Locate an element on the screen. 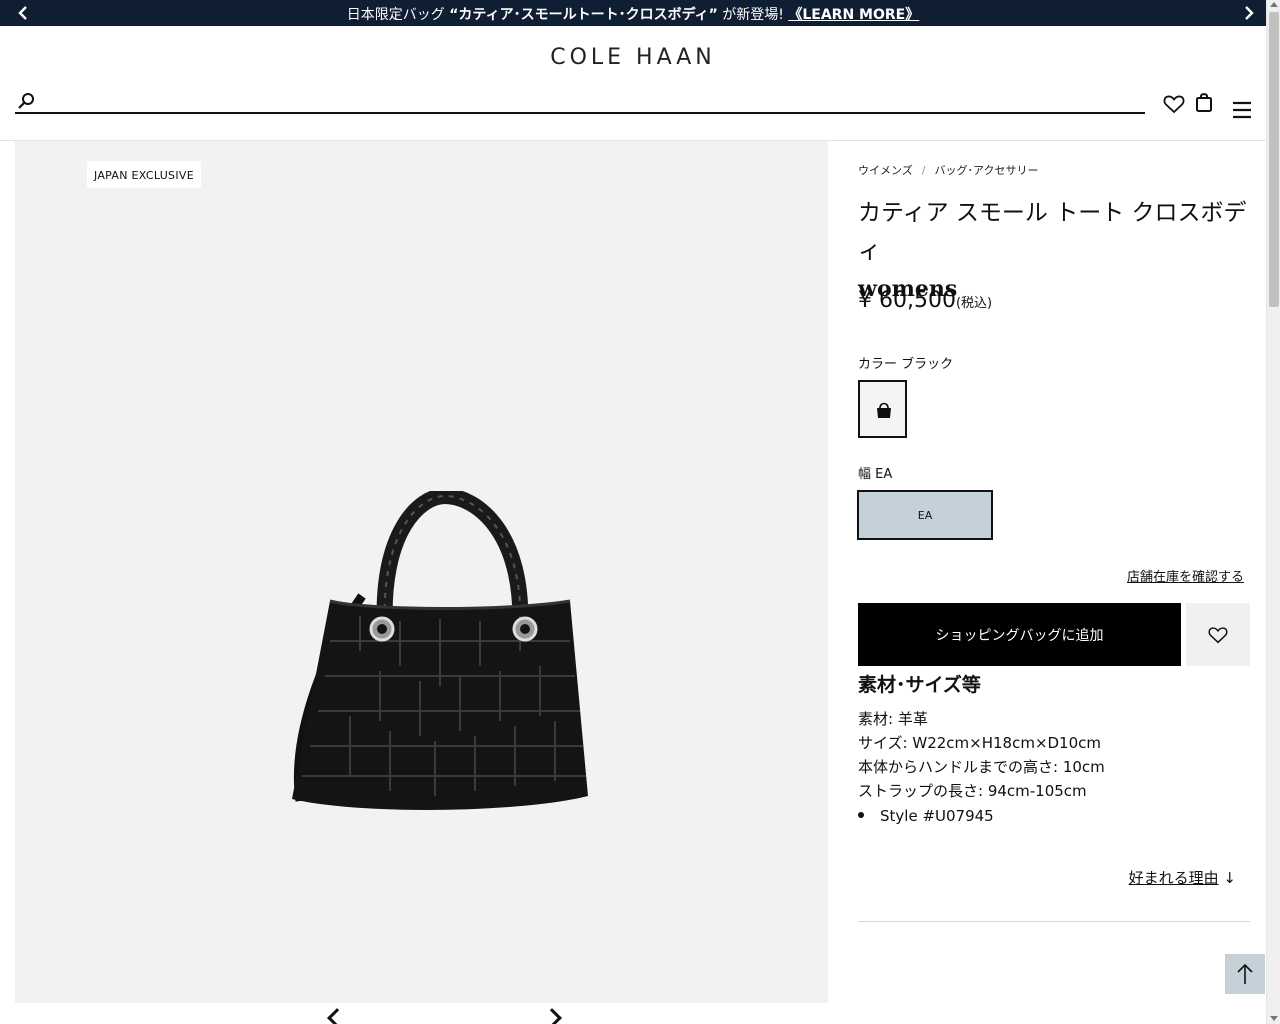  material-heading: 素材･サイズ等 is located at coordinates (919, 685).